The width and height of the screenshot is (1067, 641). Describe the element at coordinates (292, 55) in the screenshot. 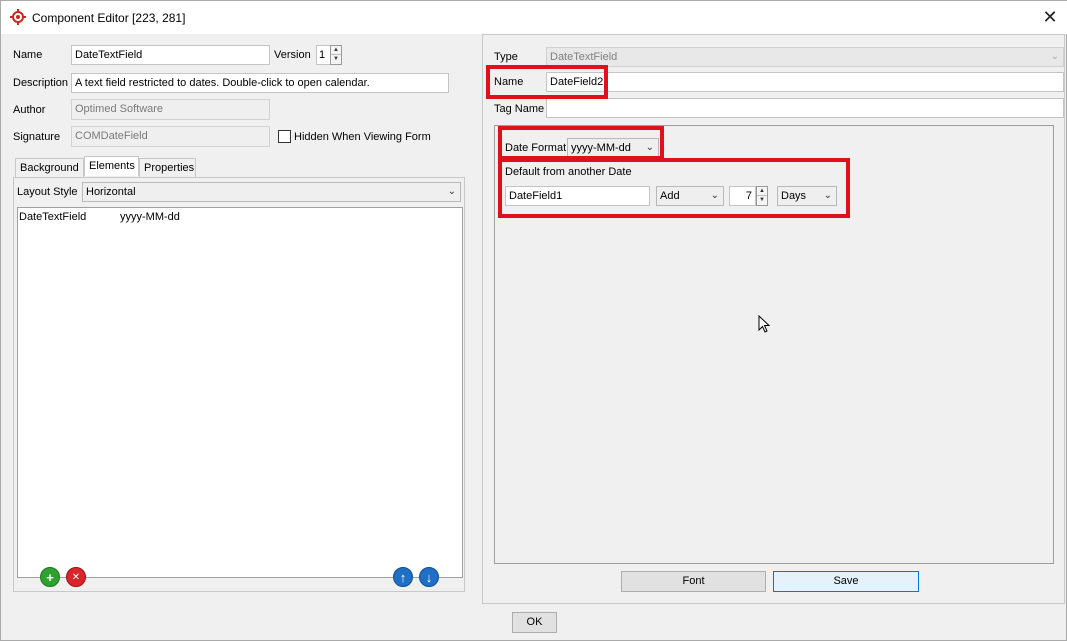

I see `version-label: Version` at that location.